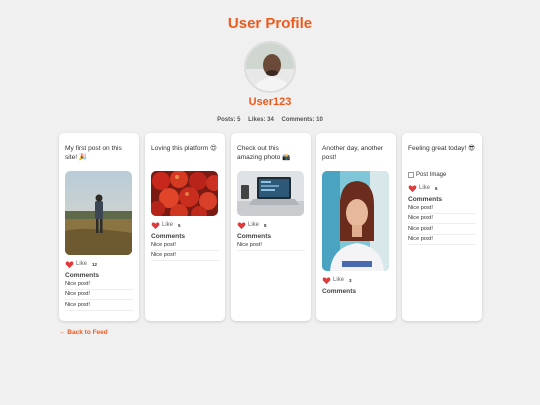 Image resolution: width=540 pixels, height=405 pixels. What do you see at coordinates (353, 153) in the screenshot?
I see `post-caption: Another day, another post!` at bounding box center [353, 153].